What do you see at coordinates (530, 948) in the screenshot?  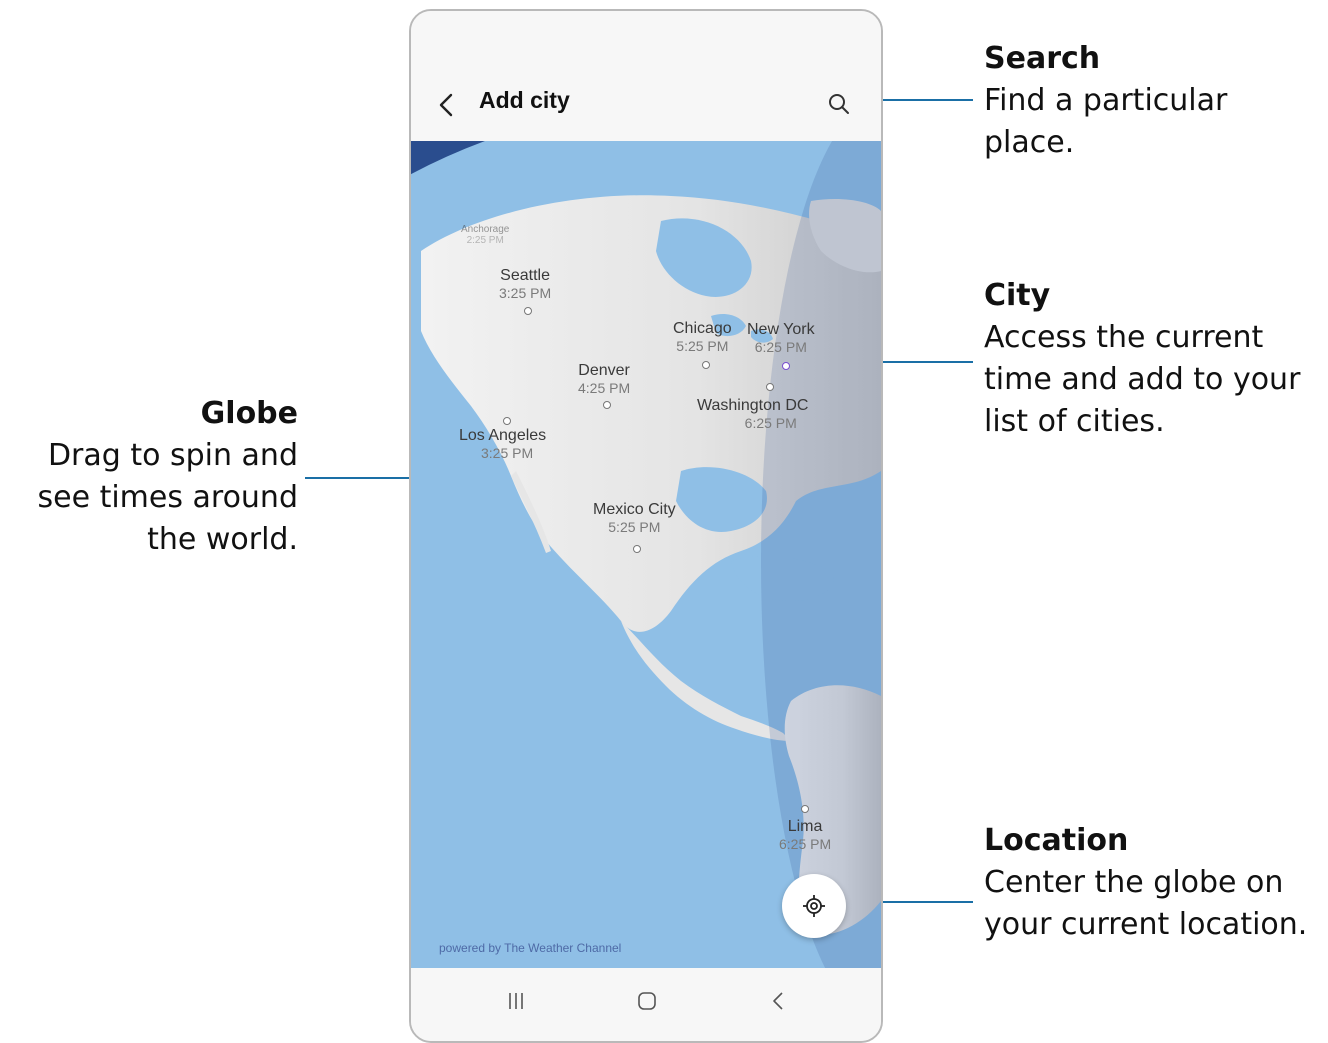 I see `weather-channel-credit: powered by The Weather Channel` at bounding box center [530, 948].